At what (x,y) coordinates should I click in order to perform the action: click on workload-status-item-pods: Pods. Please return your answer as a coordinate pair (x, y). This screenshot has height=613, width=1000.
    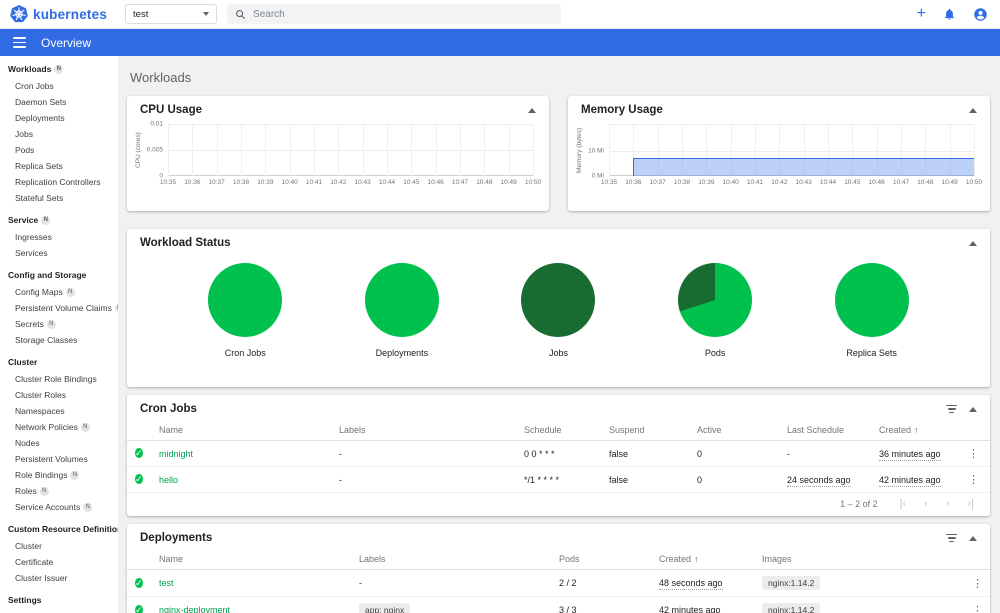
    Looking at the image, I should click on (715, 310).